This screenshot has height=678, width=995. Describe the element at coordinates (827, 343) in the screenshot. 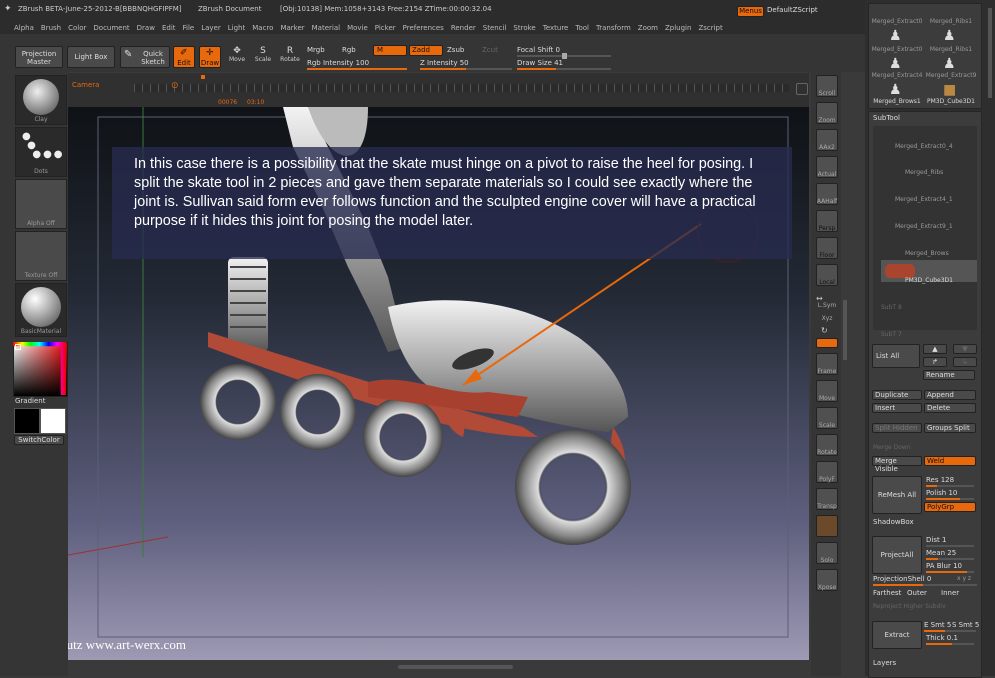

I see `rotate-z-icon` at that location.